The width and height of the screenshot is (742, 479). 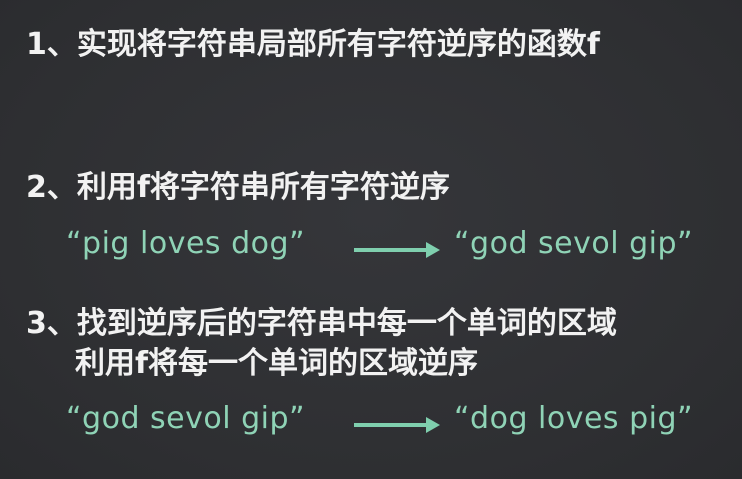 I want to click on step-3-text-line-1: 找到逆序后的字符串中每一个单词的区域, so click(x=346, y=323).